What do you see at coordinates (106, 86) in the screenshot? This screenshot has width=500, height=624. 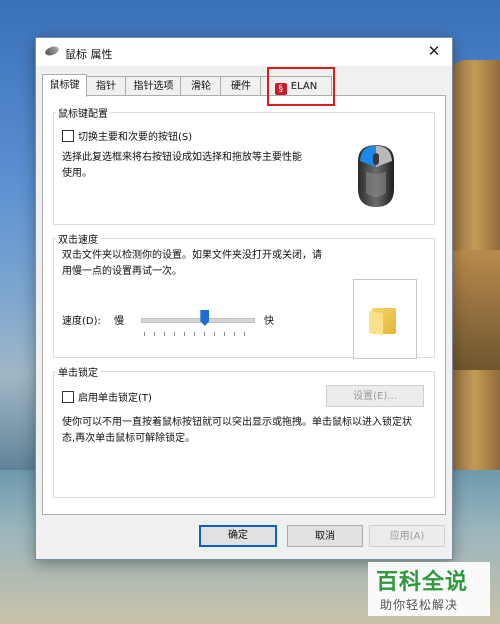 I see `tab-pointers: 指针` at bounding box center [106, 86].